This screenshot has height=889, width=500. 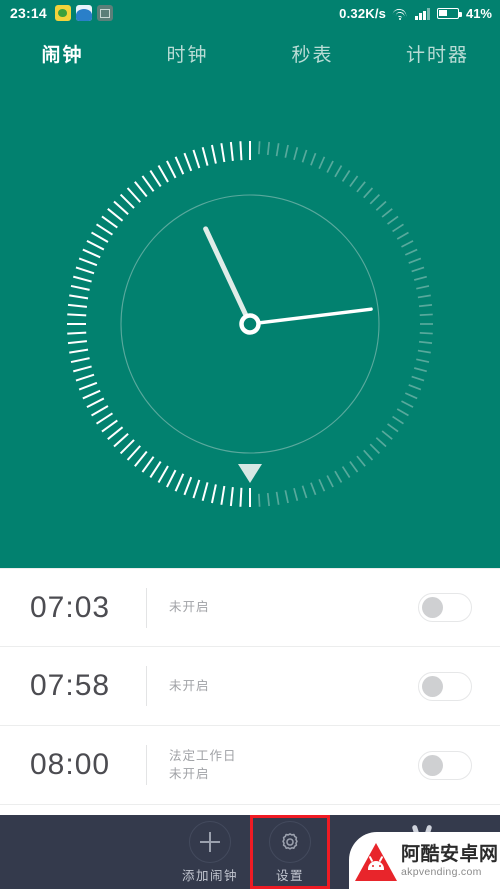 I want to click on clock-center-hub, so click(x=250, y=324).